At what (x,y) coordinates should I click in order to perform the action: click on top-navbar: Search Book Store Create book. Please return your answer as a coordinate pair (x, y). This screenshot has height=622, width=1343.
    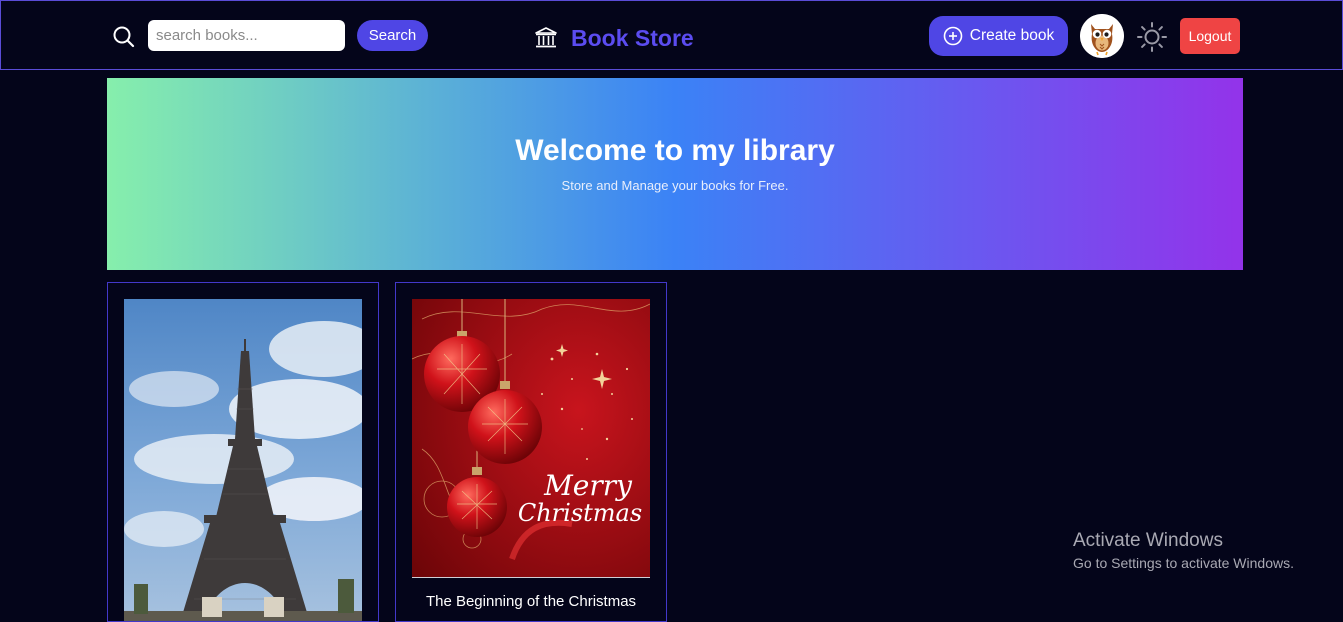
    Looking at the image, I should click on (671, 35).